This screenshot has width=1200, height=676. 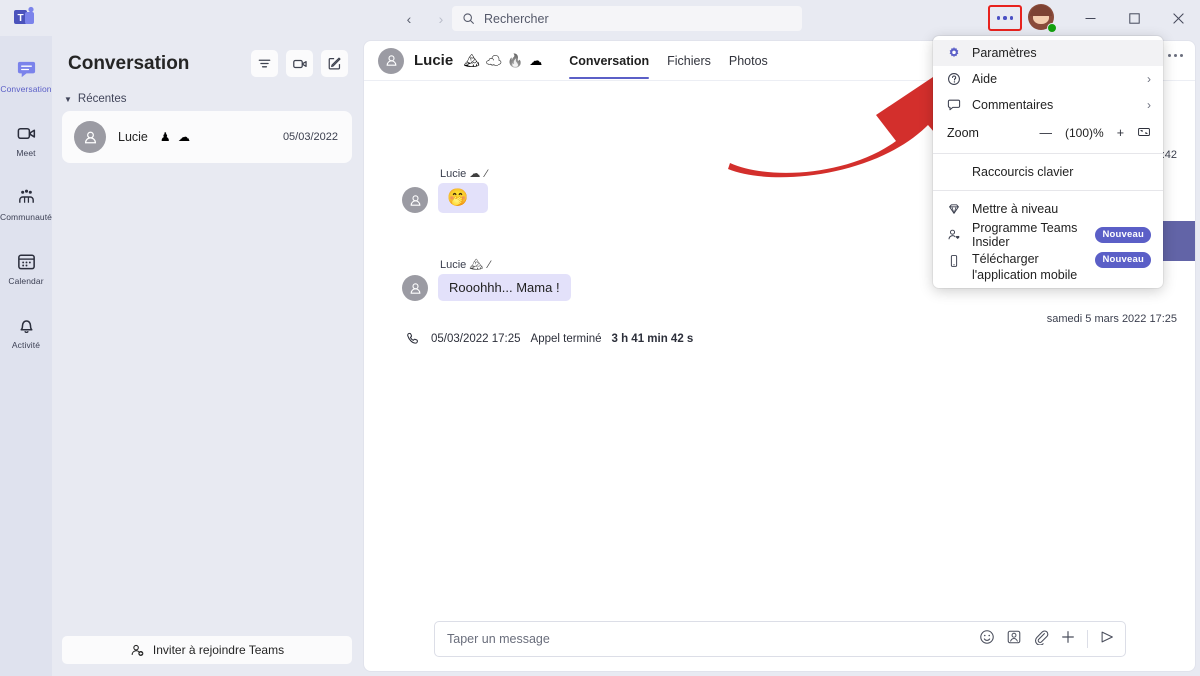 What do you see at coordinates (689, 61) in the screenshot?
I see `tab-fichiers: Fichiers` at bounding box center [689, 61].